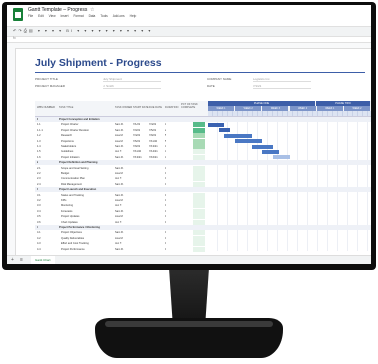 The height and width of the screenshot is (364, 378). I want to click on cell-due: 7/16/21, so click(153, 157).